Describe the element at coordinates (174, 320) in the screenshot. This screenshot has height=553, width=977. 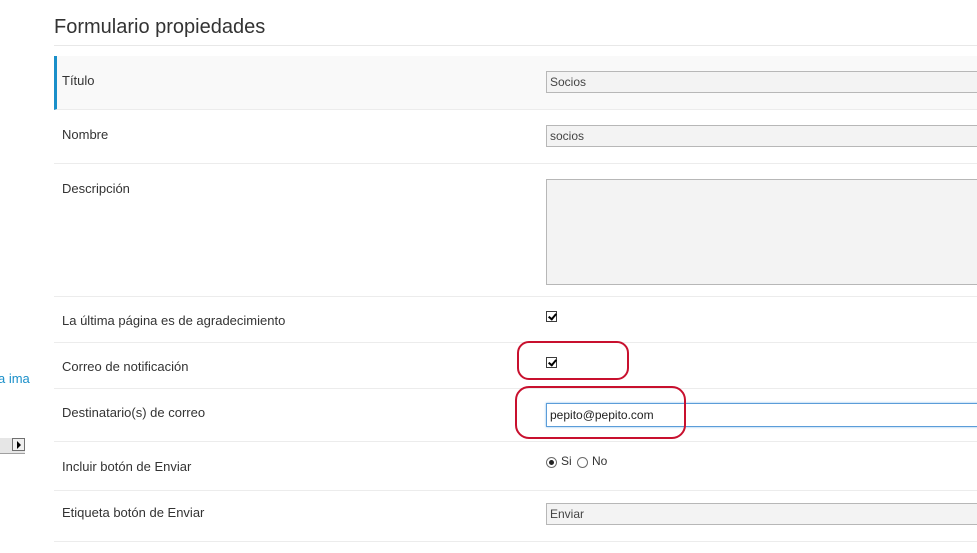
I see `agradecimiento-label: La última página es de agradecimiento` at that location.